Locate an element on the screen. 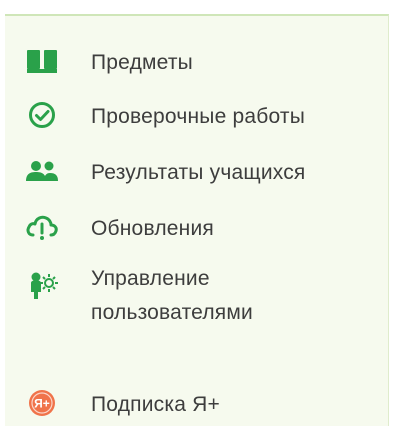 The height and width of the screenshot is (436, 405). menu-item-subscription: Я+ Подписка Я+ is located at coordinates (195, 404).